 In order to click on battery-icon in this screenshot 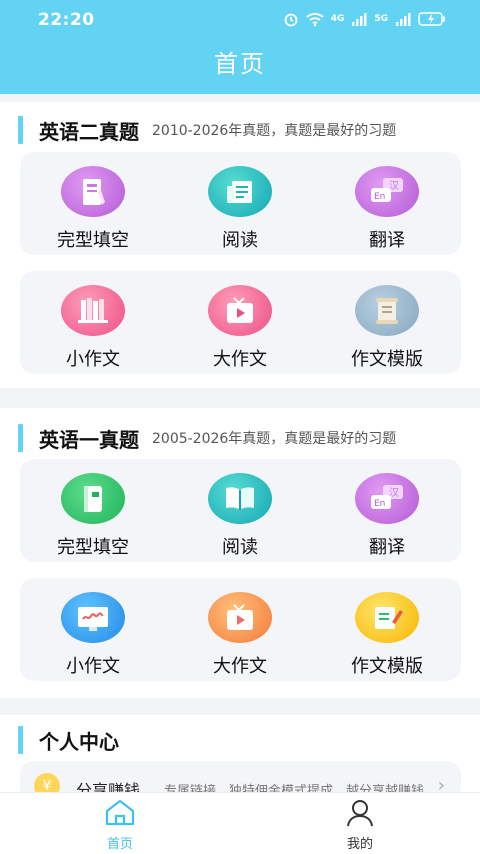, I will do `click(431, 19)`.